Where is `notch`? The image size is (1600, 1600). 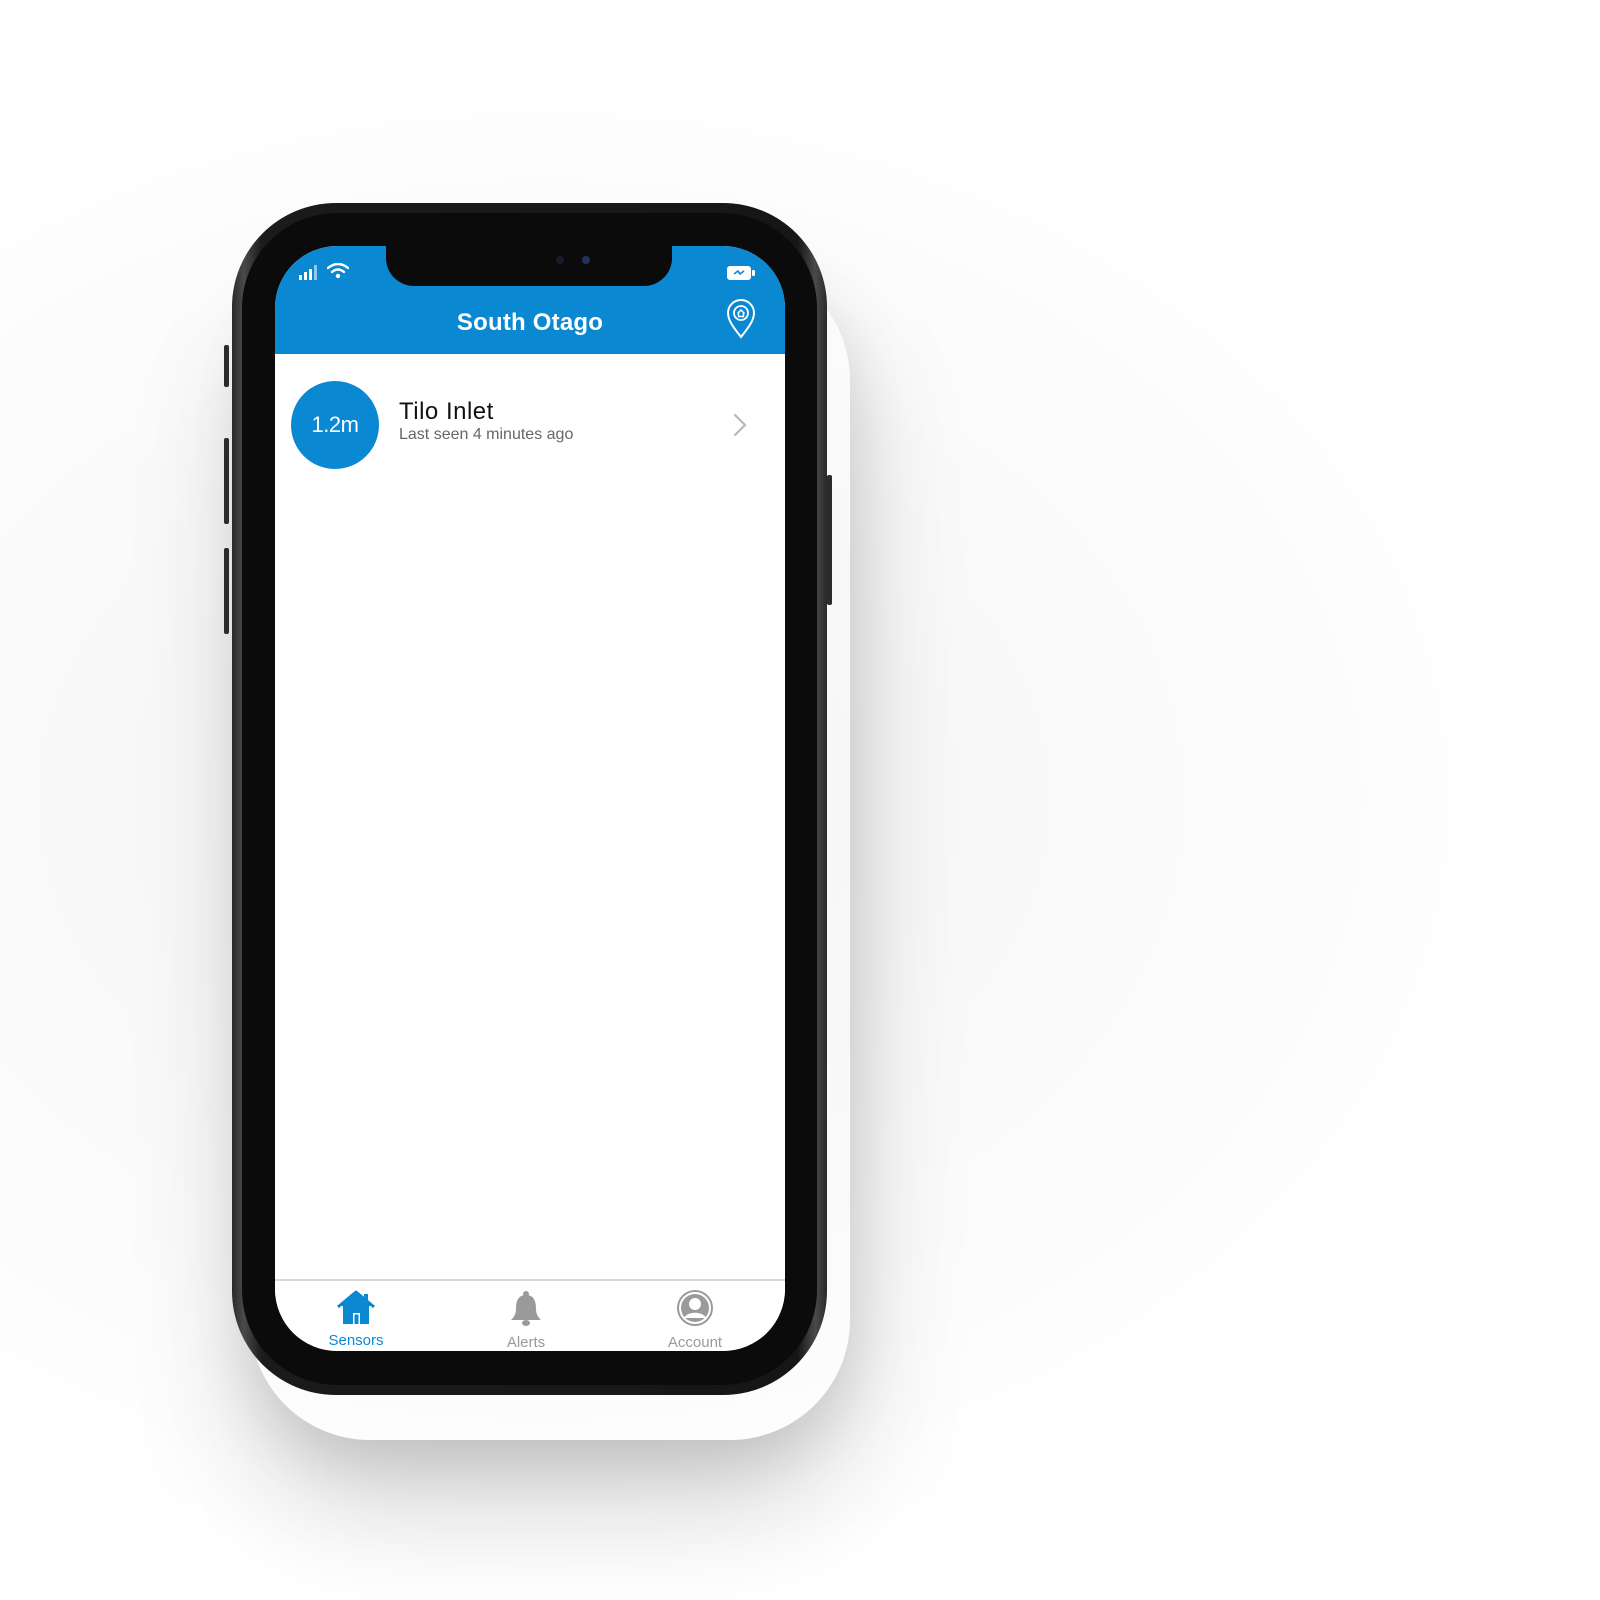 notch is located at coordinates (529, 266).